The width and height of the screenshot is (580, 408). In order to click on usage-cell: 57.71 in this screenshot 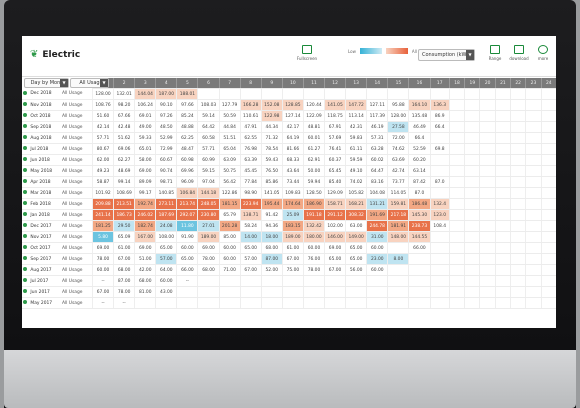, I will do `click(208, 149)`.